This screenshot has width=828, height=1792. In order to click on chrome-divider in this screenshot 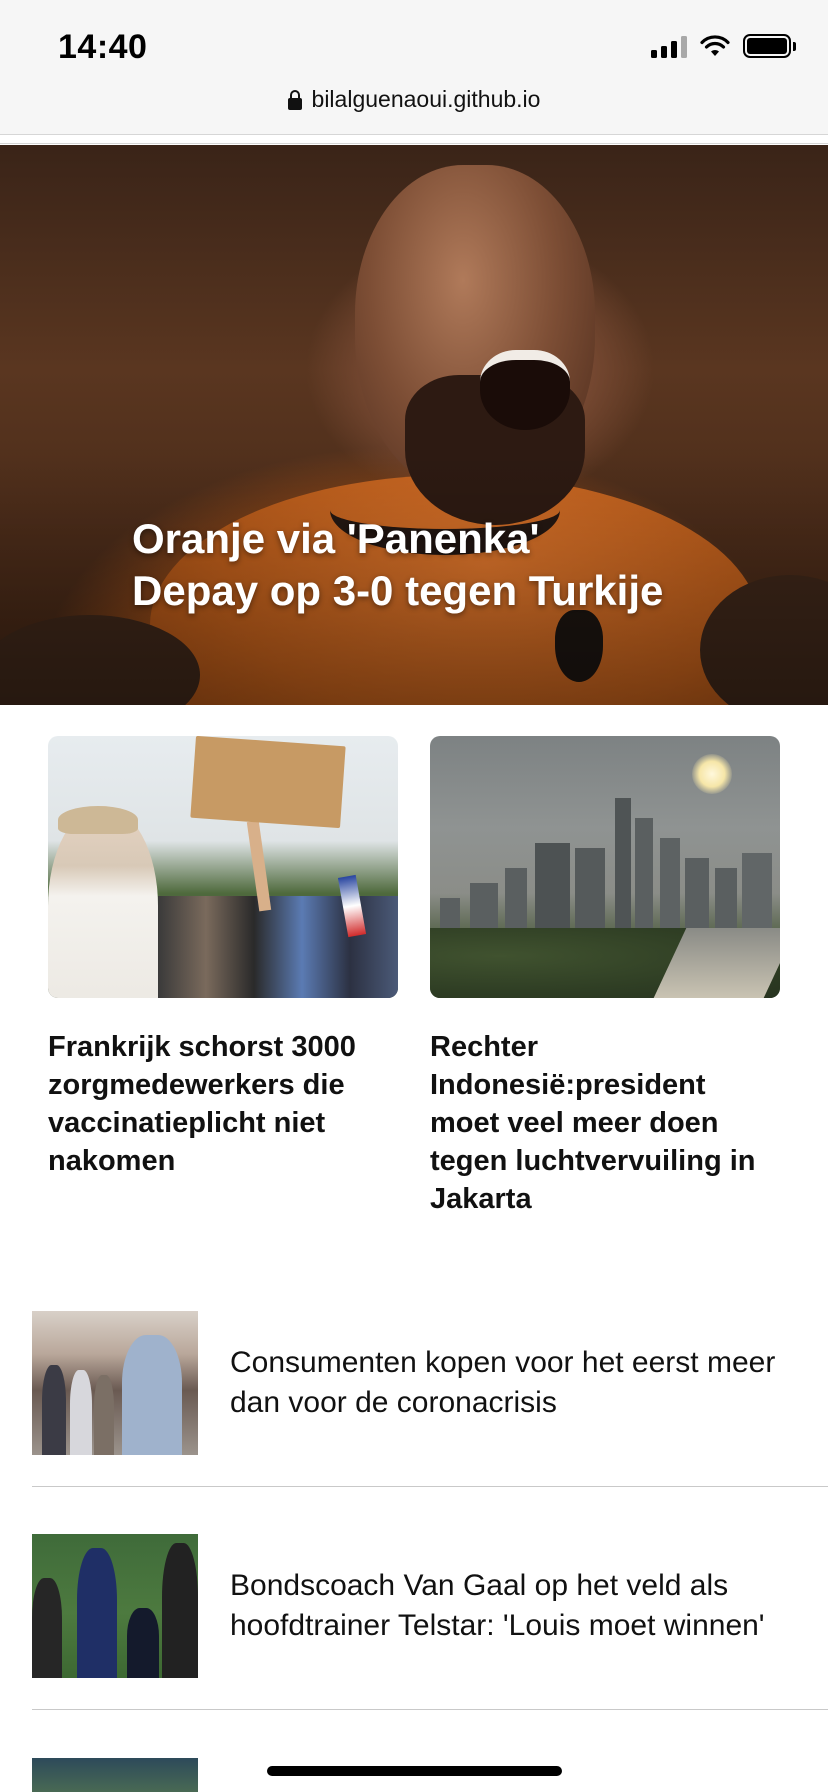, I will do `click(414, 142)`.